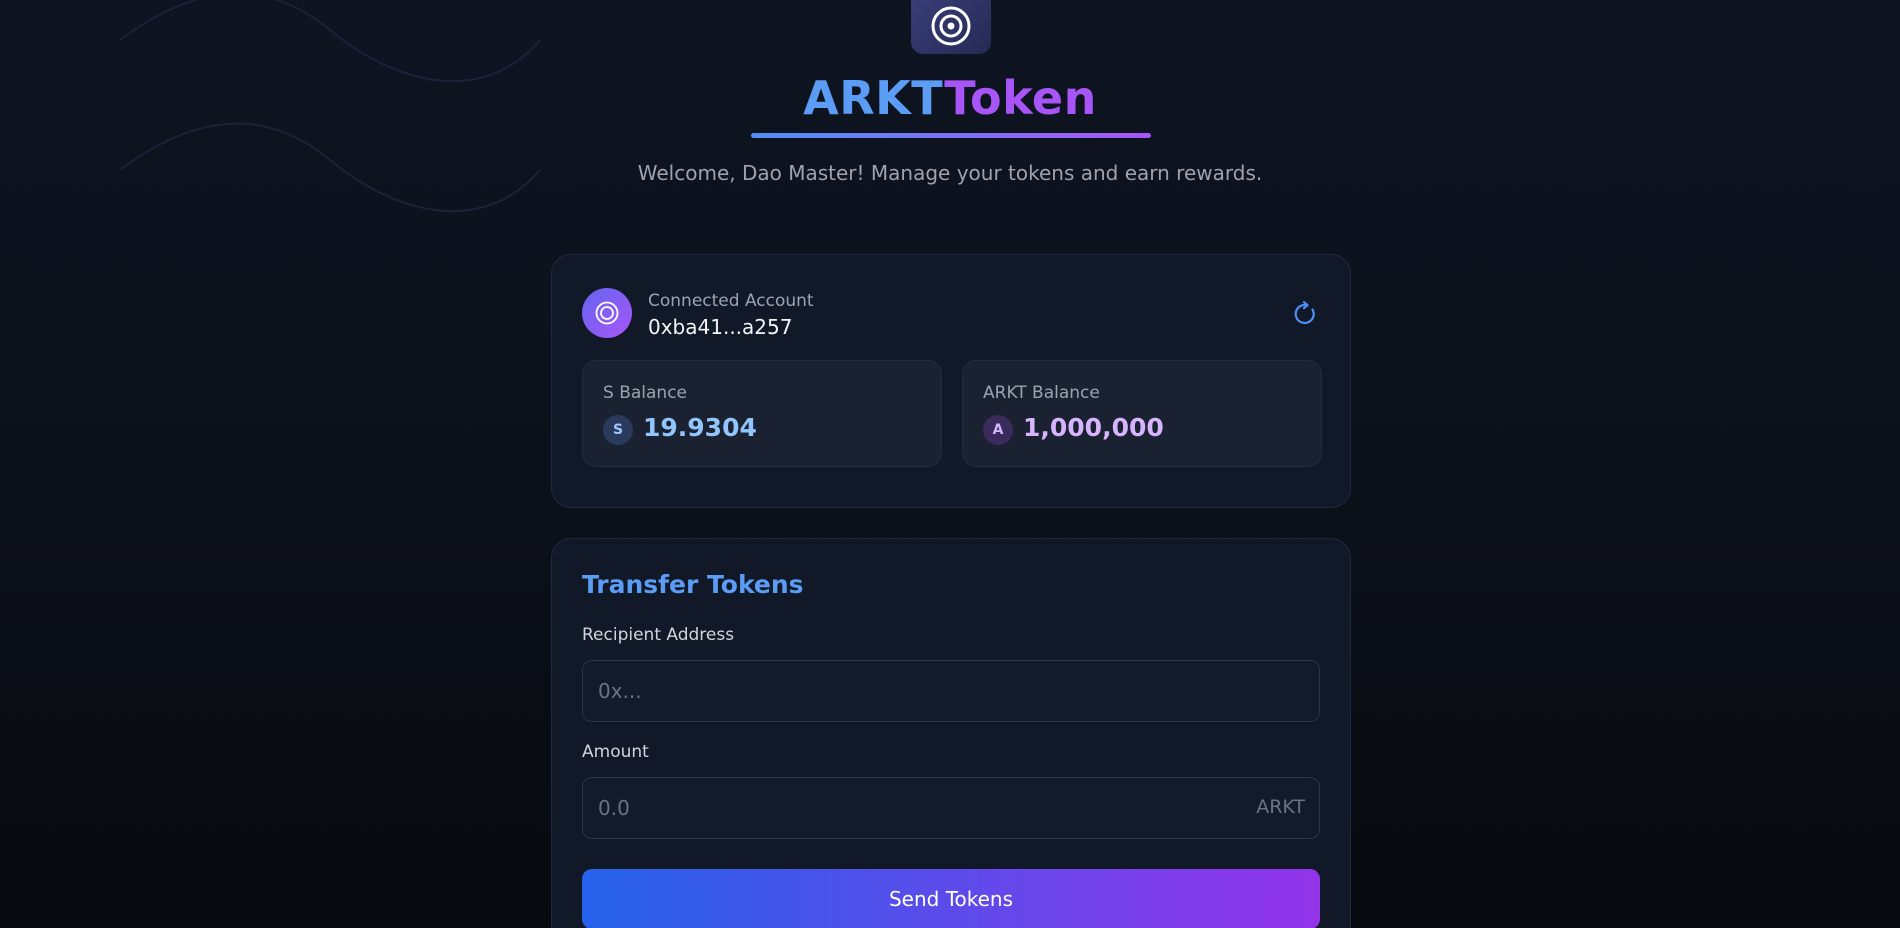 The image size is (1900, 928). Describe the element at coordinates (700, 427) in the screenshot. I see `s-balance-value: 19.9304` at that location.